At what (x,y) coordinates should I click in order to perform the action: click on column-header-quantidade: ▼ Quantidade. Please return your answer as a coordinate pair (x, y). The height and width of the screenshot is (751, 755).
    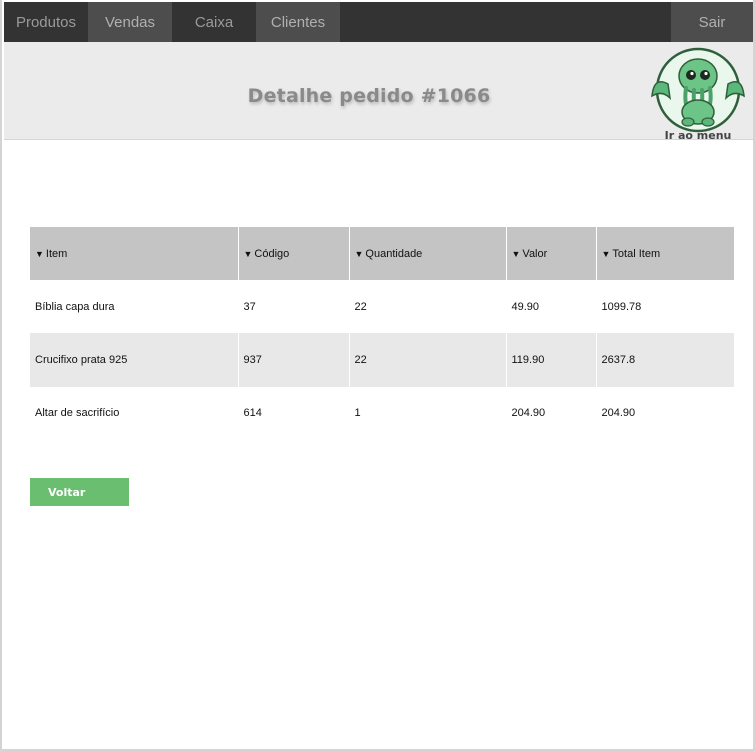
    Looking at the image, I should click on (428, 253).